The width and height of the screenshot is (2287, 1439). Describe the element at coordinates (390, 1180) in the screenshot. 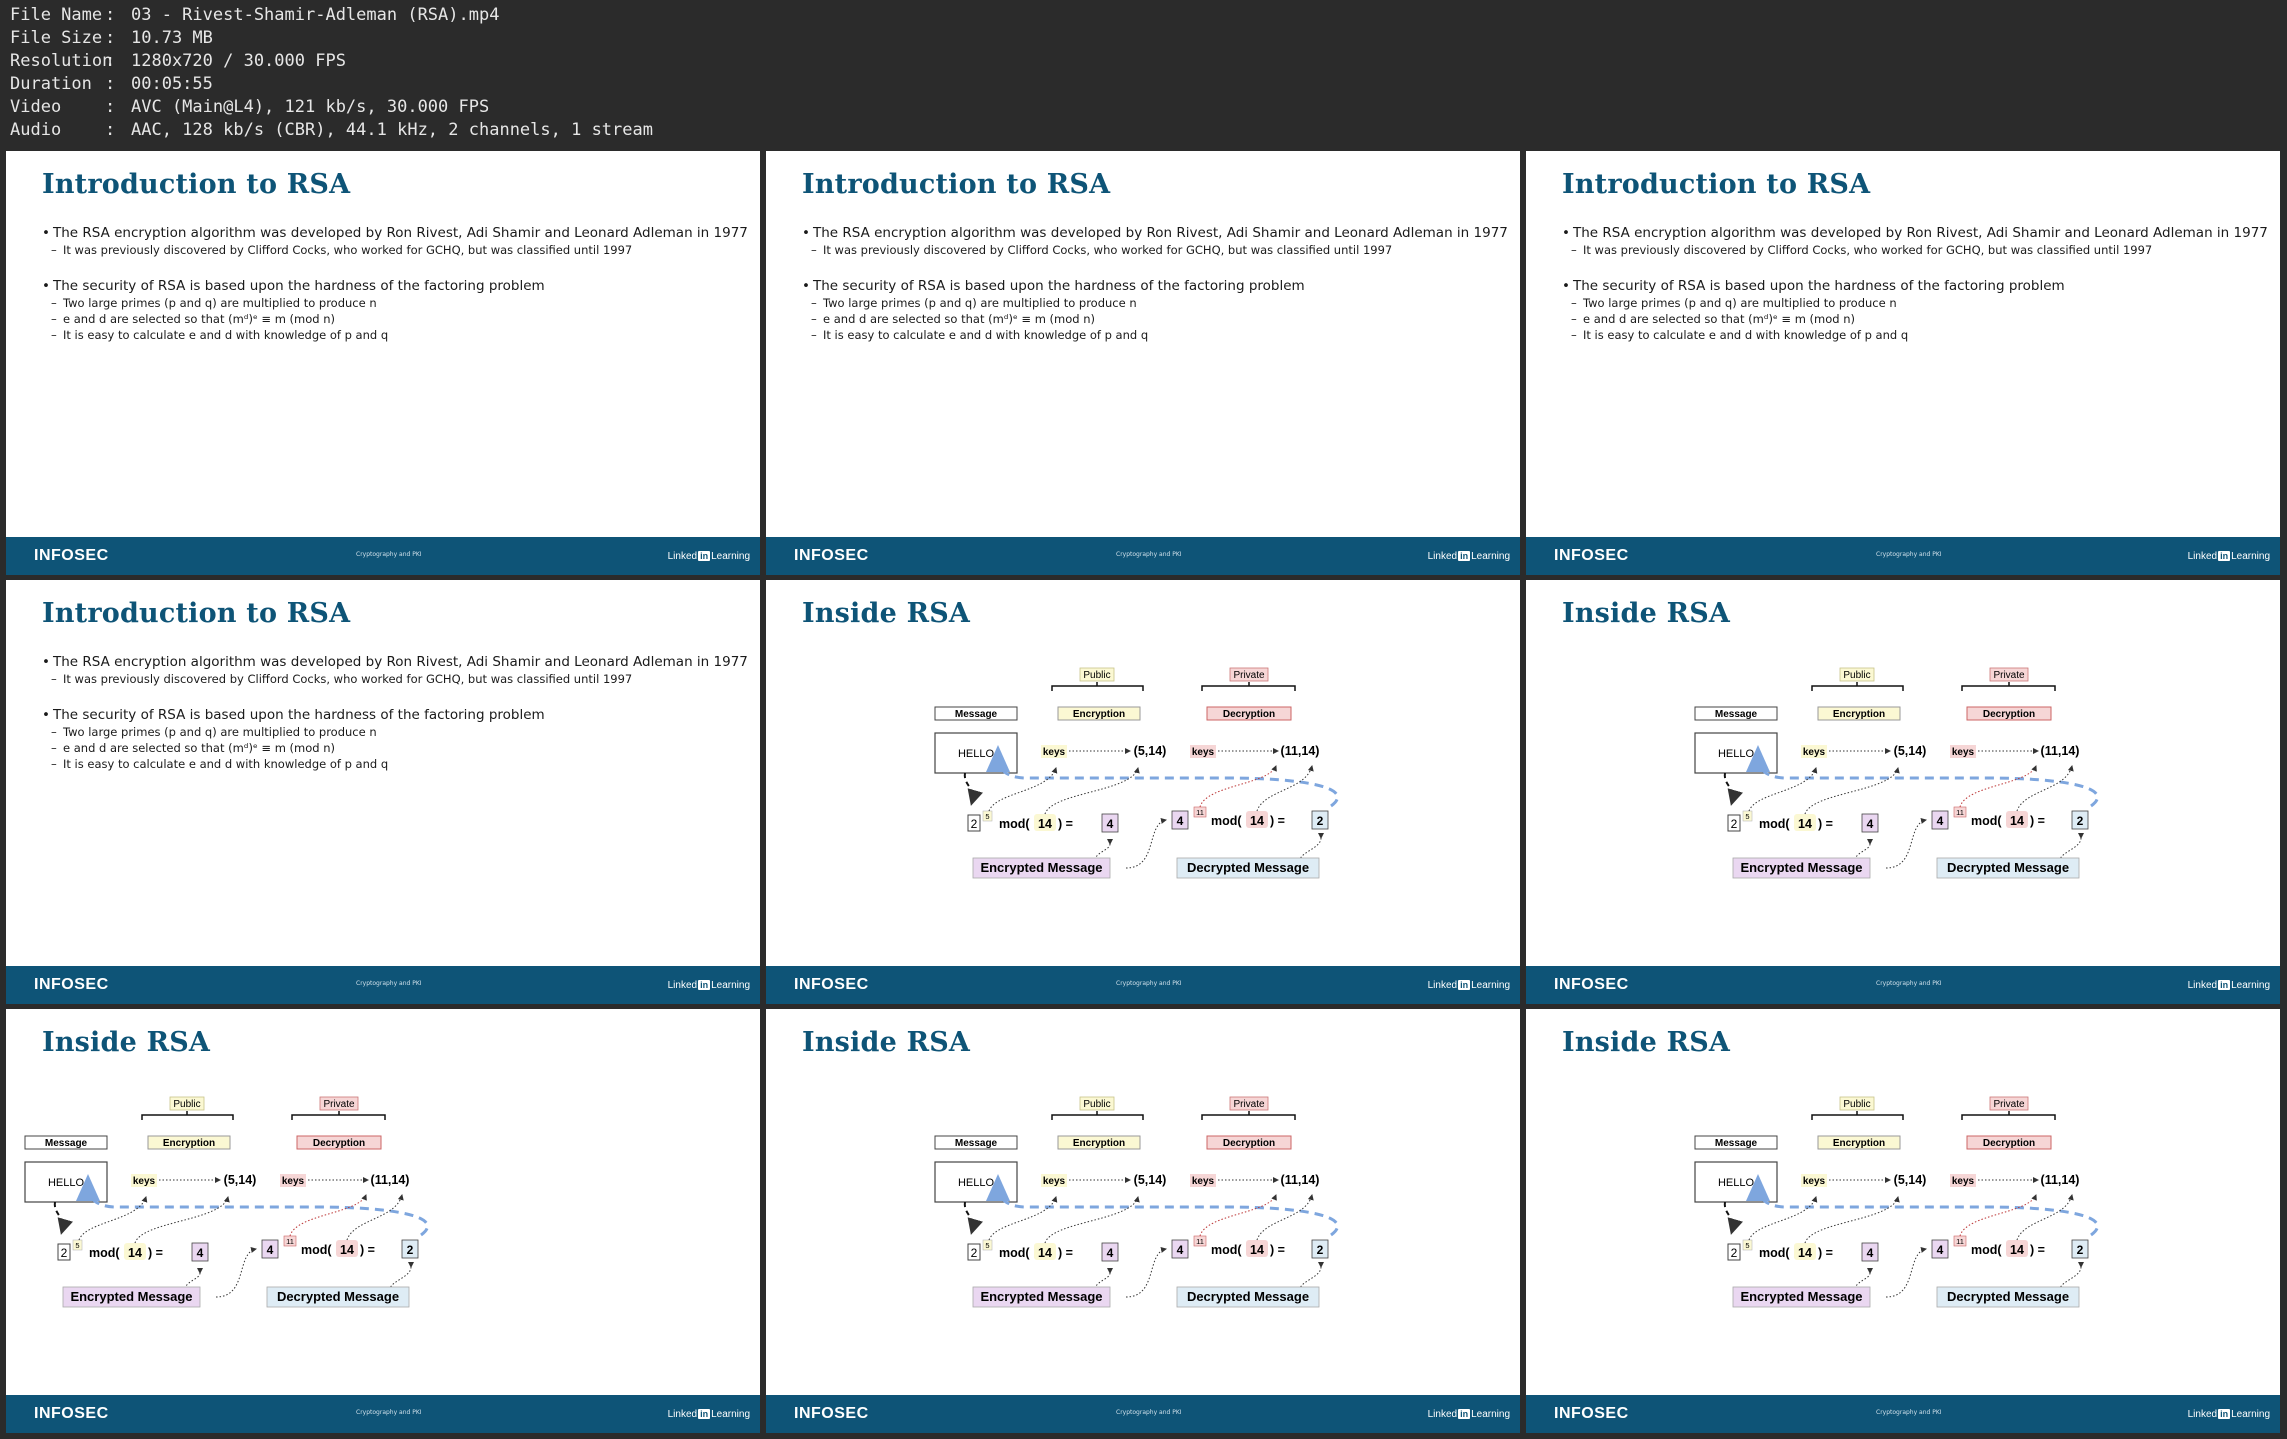

I see `private-key: (11,14)` at that location.